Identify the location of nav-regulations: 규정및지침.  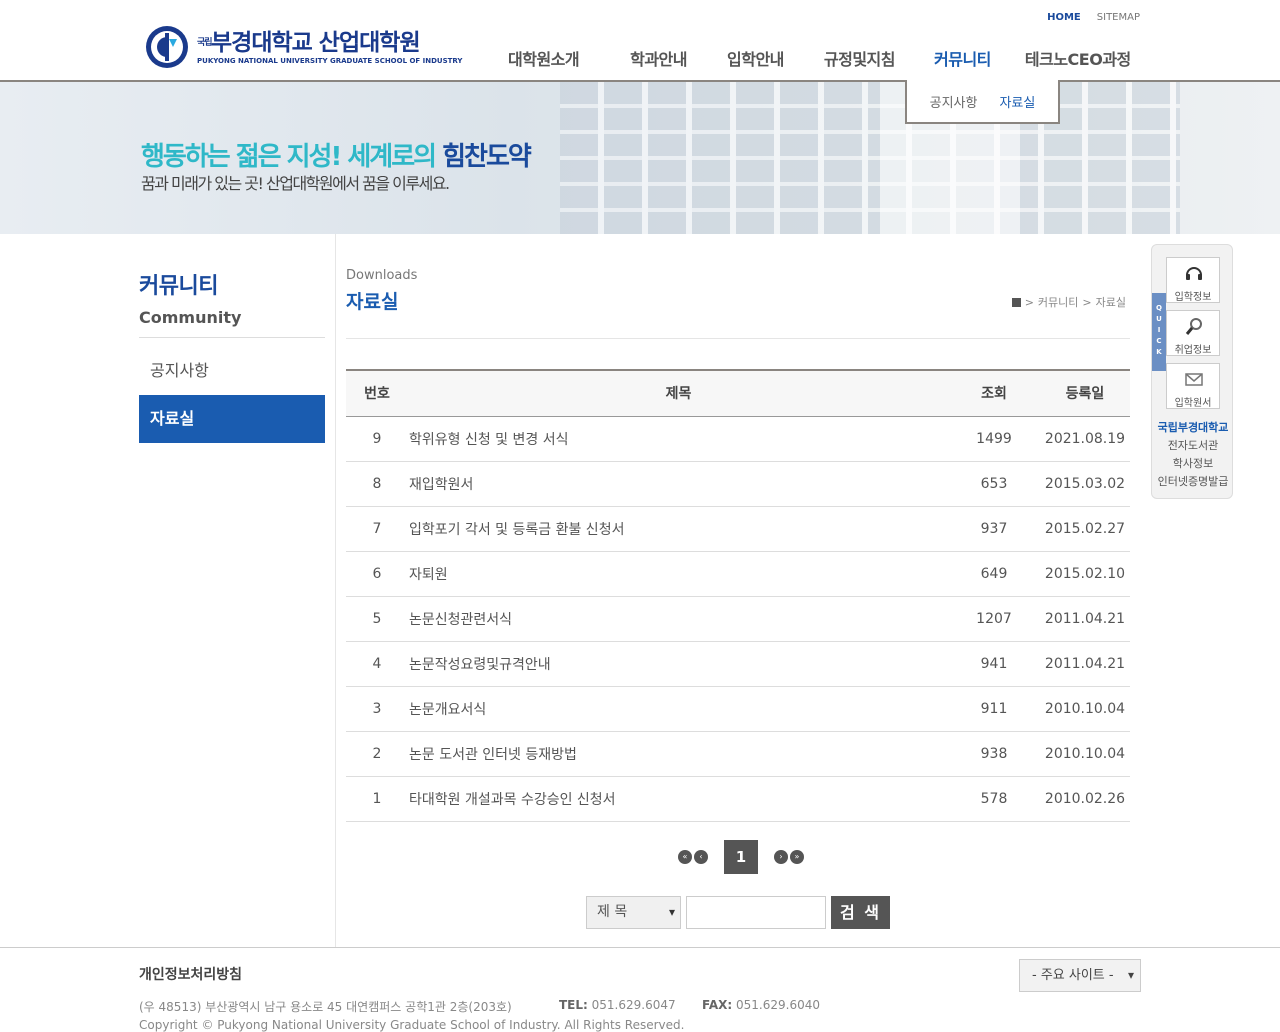
(860, 58).